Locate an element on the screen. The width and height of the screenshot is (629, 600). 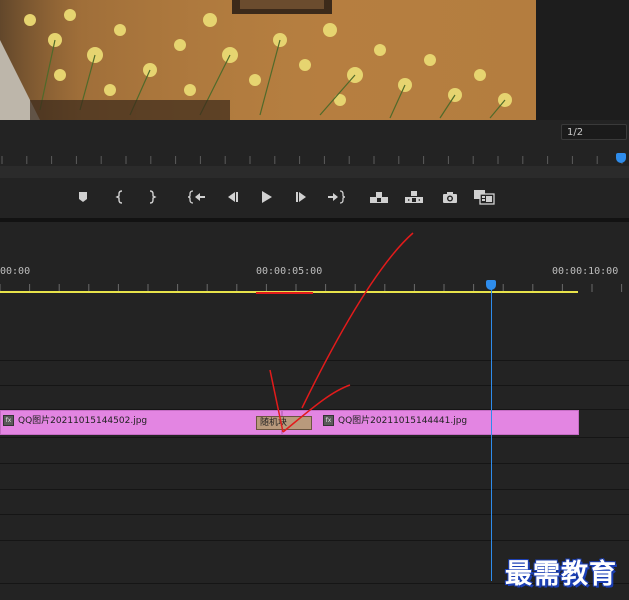
monitor-playhead-handle is located at coordinates (621, 158).